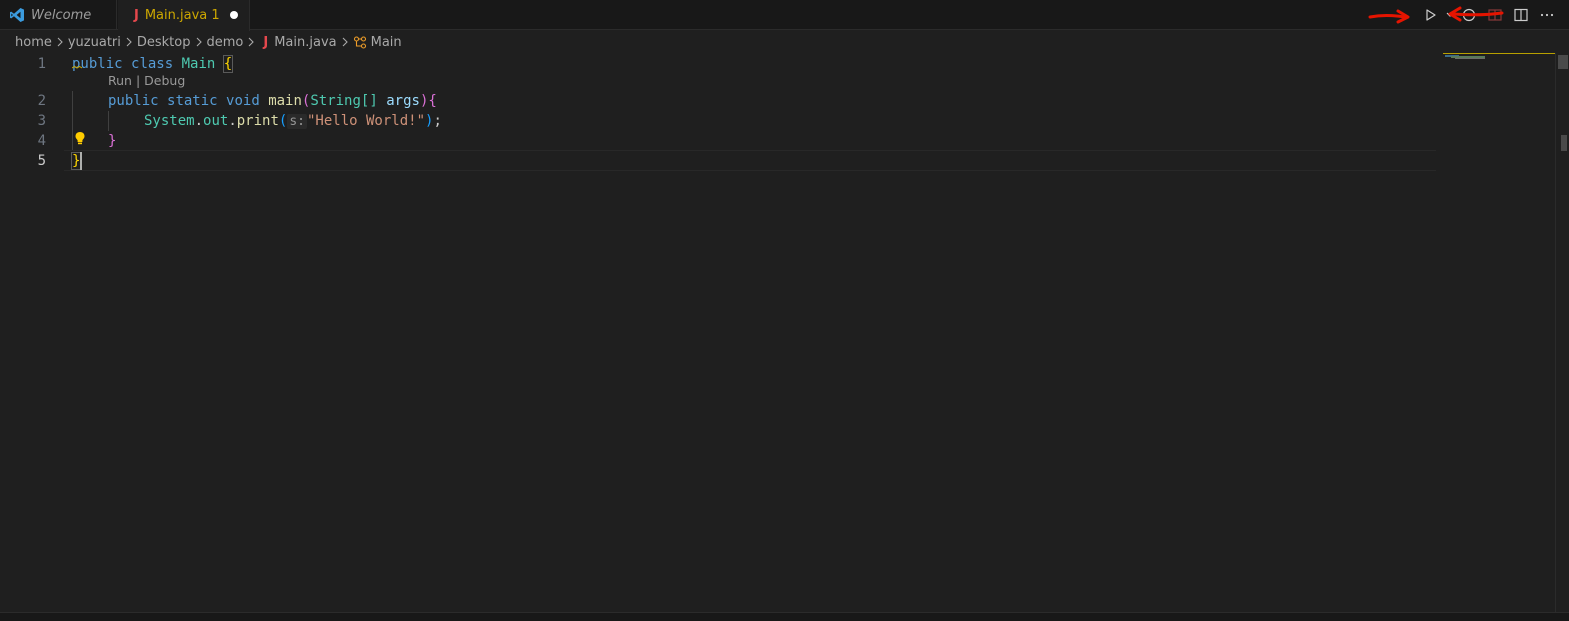  Describe the element at coordinates (297, 121) in the screenshot. I see `parameter-inlay-hint: s:` at that location.